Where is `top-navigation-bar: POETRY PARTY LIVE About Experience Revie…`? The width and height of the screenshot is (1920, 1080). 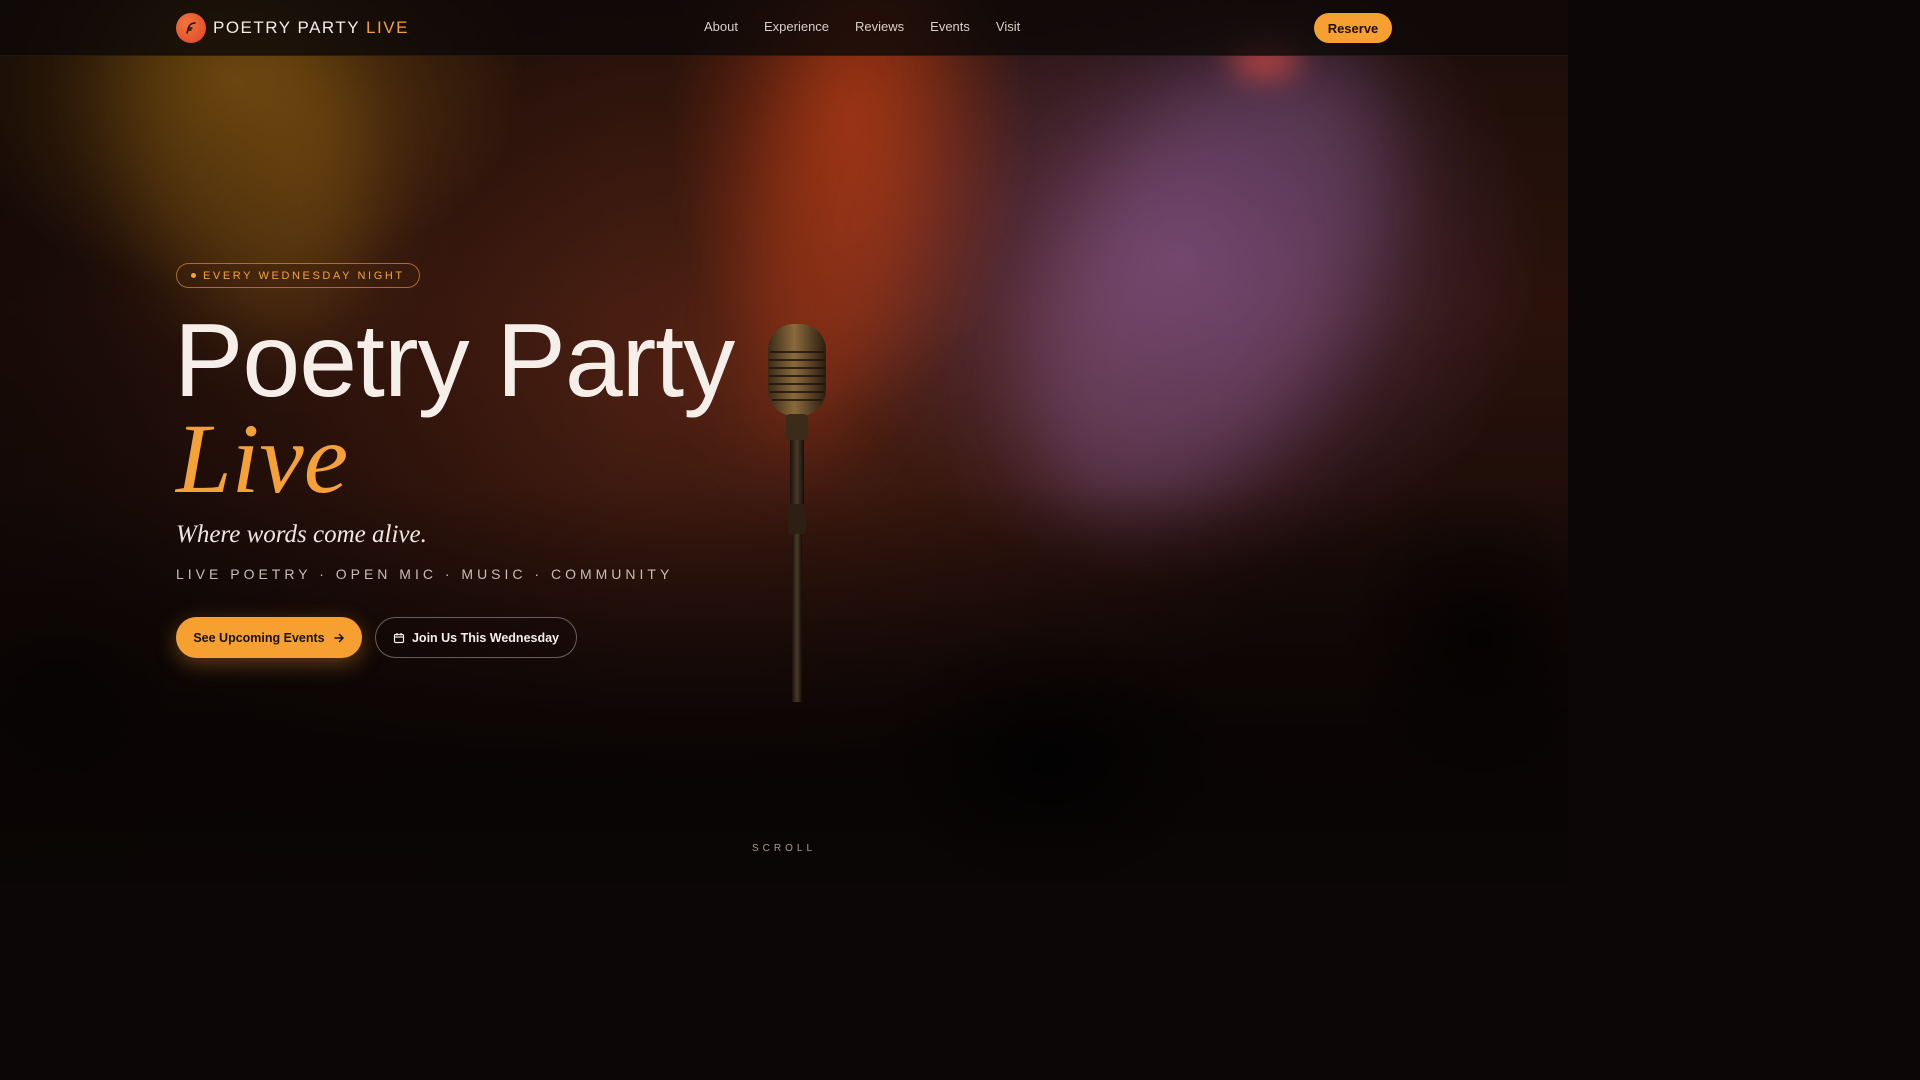 top-navigation-bar: POETRY PARTY LIVE About Experience Revie… is located at coordinates (784, 28).